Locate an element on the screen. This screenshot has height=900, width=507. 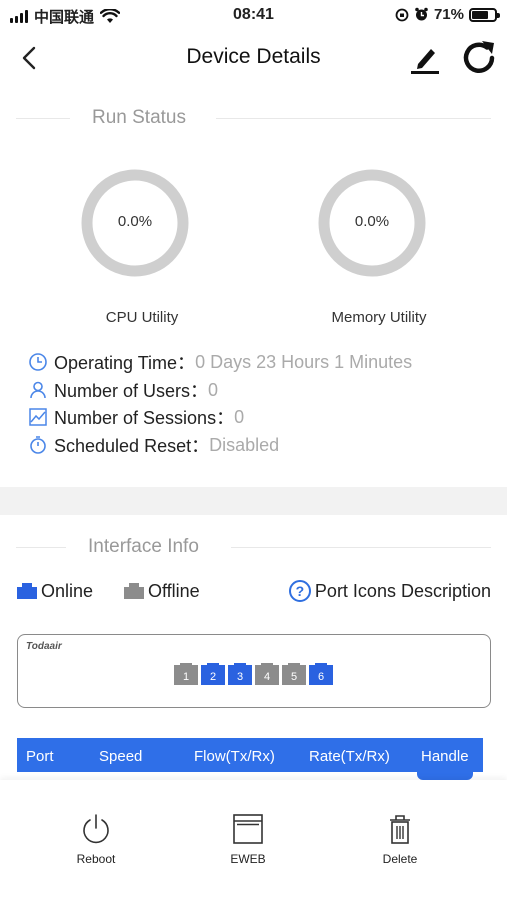
bottom-action-bar: Reboot EWEB Delete is located at coordinates (253, 840).